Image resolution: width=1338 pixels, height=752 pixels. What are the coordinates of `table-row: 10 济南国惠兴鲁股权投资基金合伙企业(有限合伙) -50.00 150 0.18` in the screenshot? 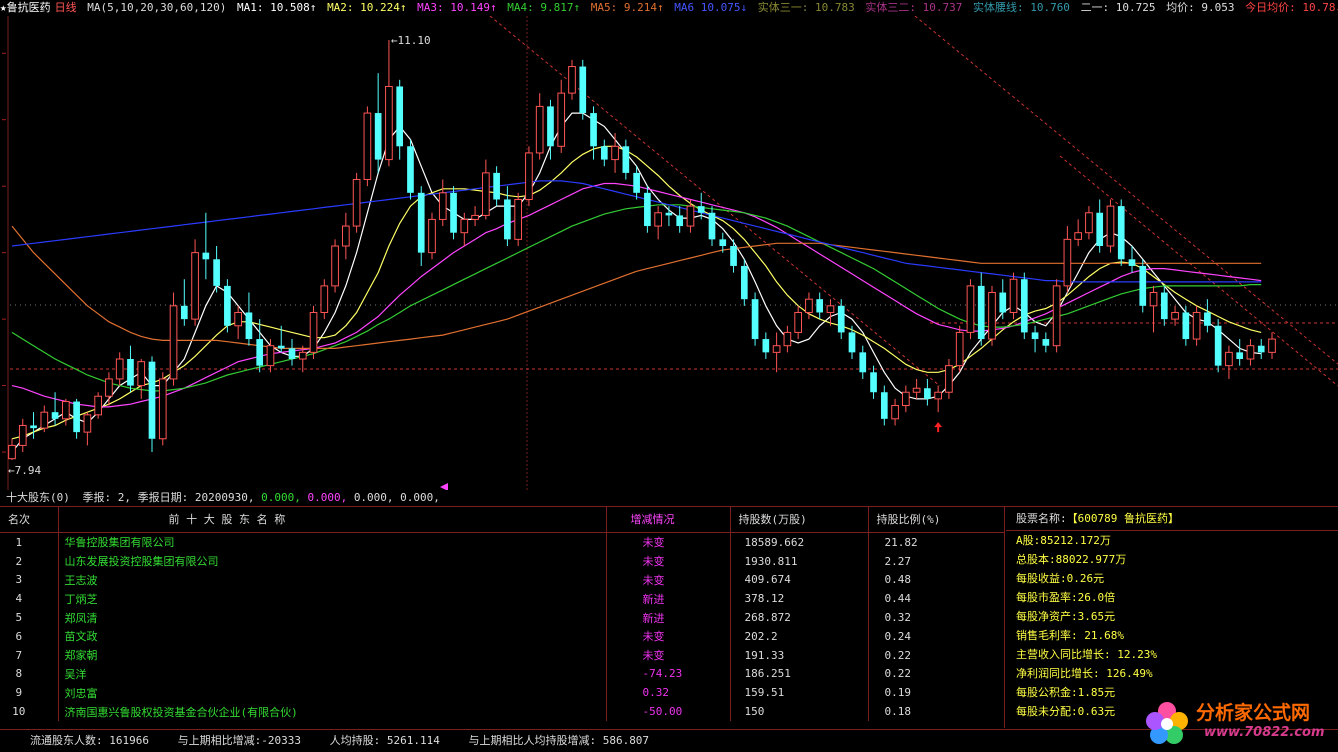 It's located at (502, 711).